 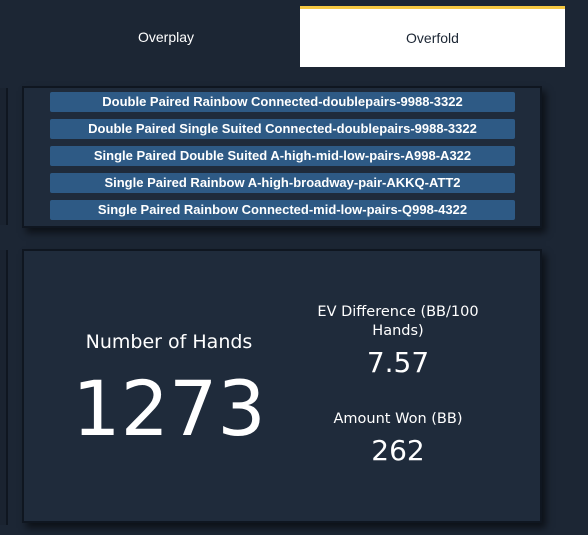 What do you see at coordinates (169, 342) in the screenshot?
I see `number-of-hands-label: Number of Hands` at bounding box center [169, 342].